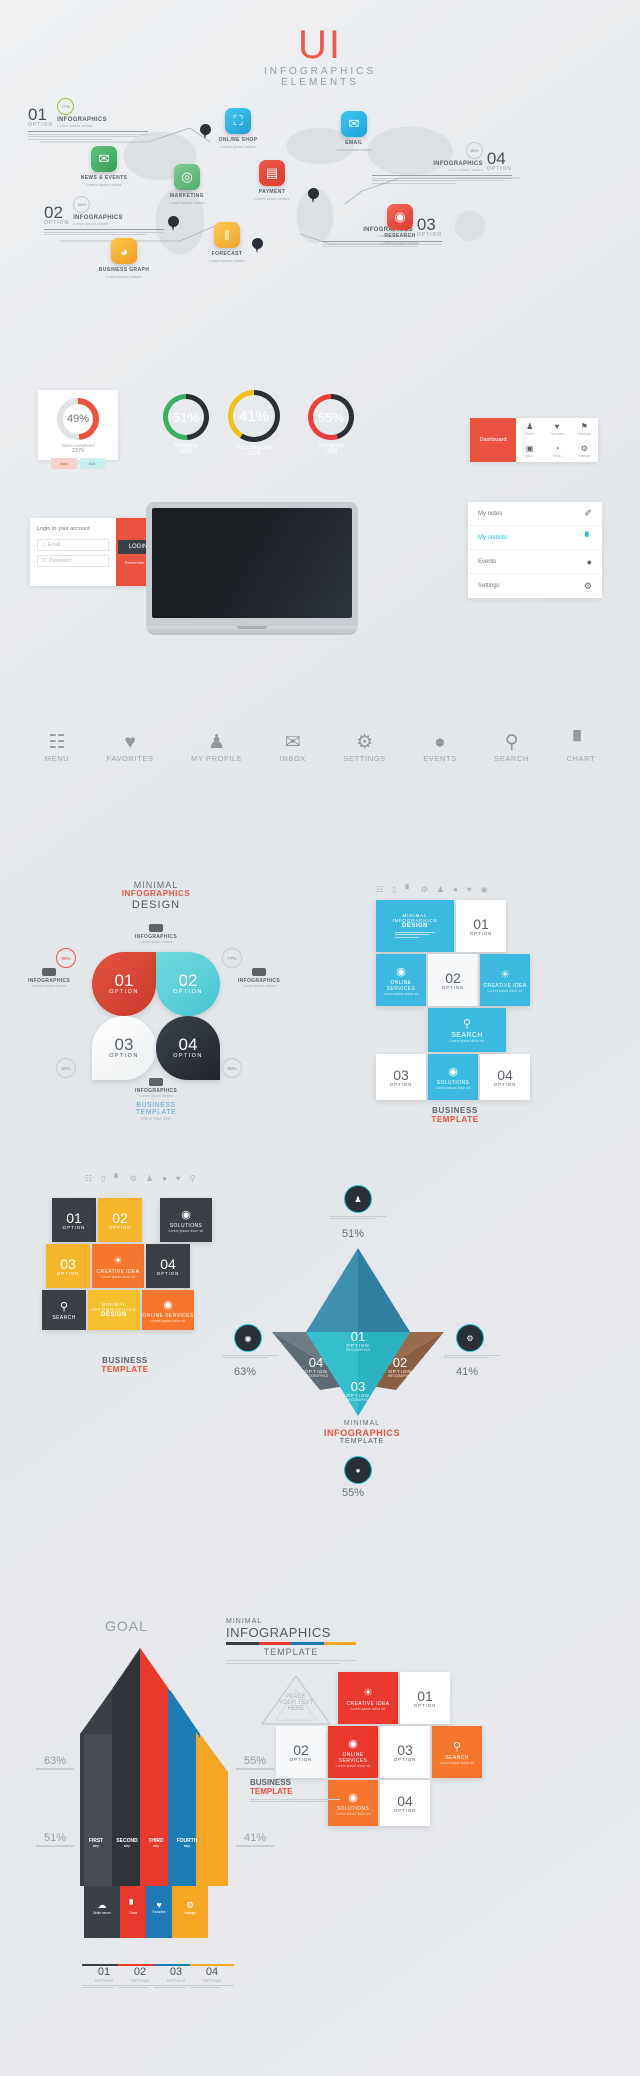  What do you see at coordinates (368, 1698) in the screenshot?
I see `orange-tile-creative-idea: ☀ CREATIVE IDEA Lorem ipsum dolor sit` at bounding box center [368, 1698].